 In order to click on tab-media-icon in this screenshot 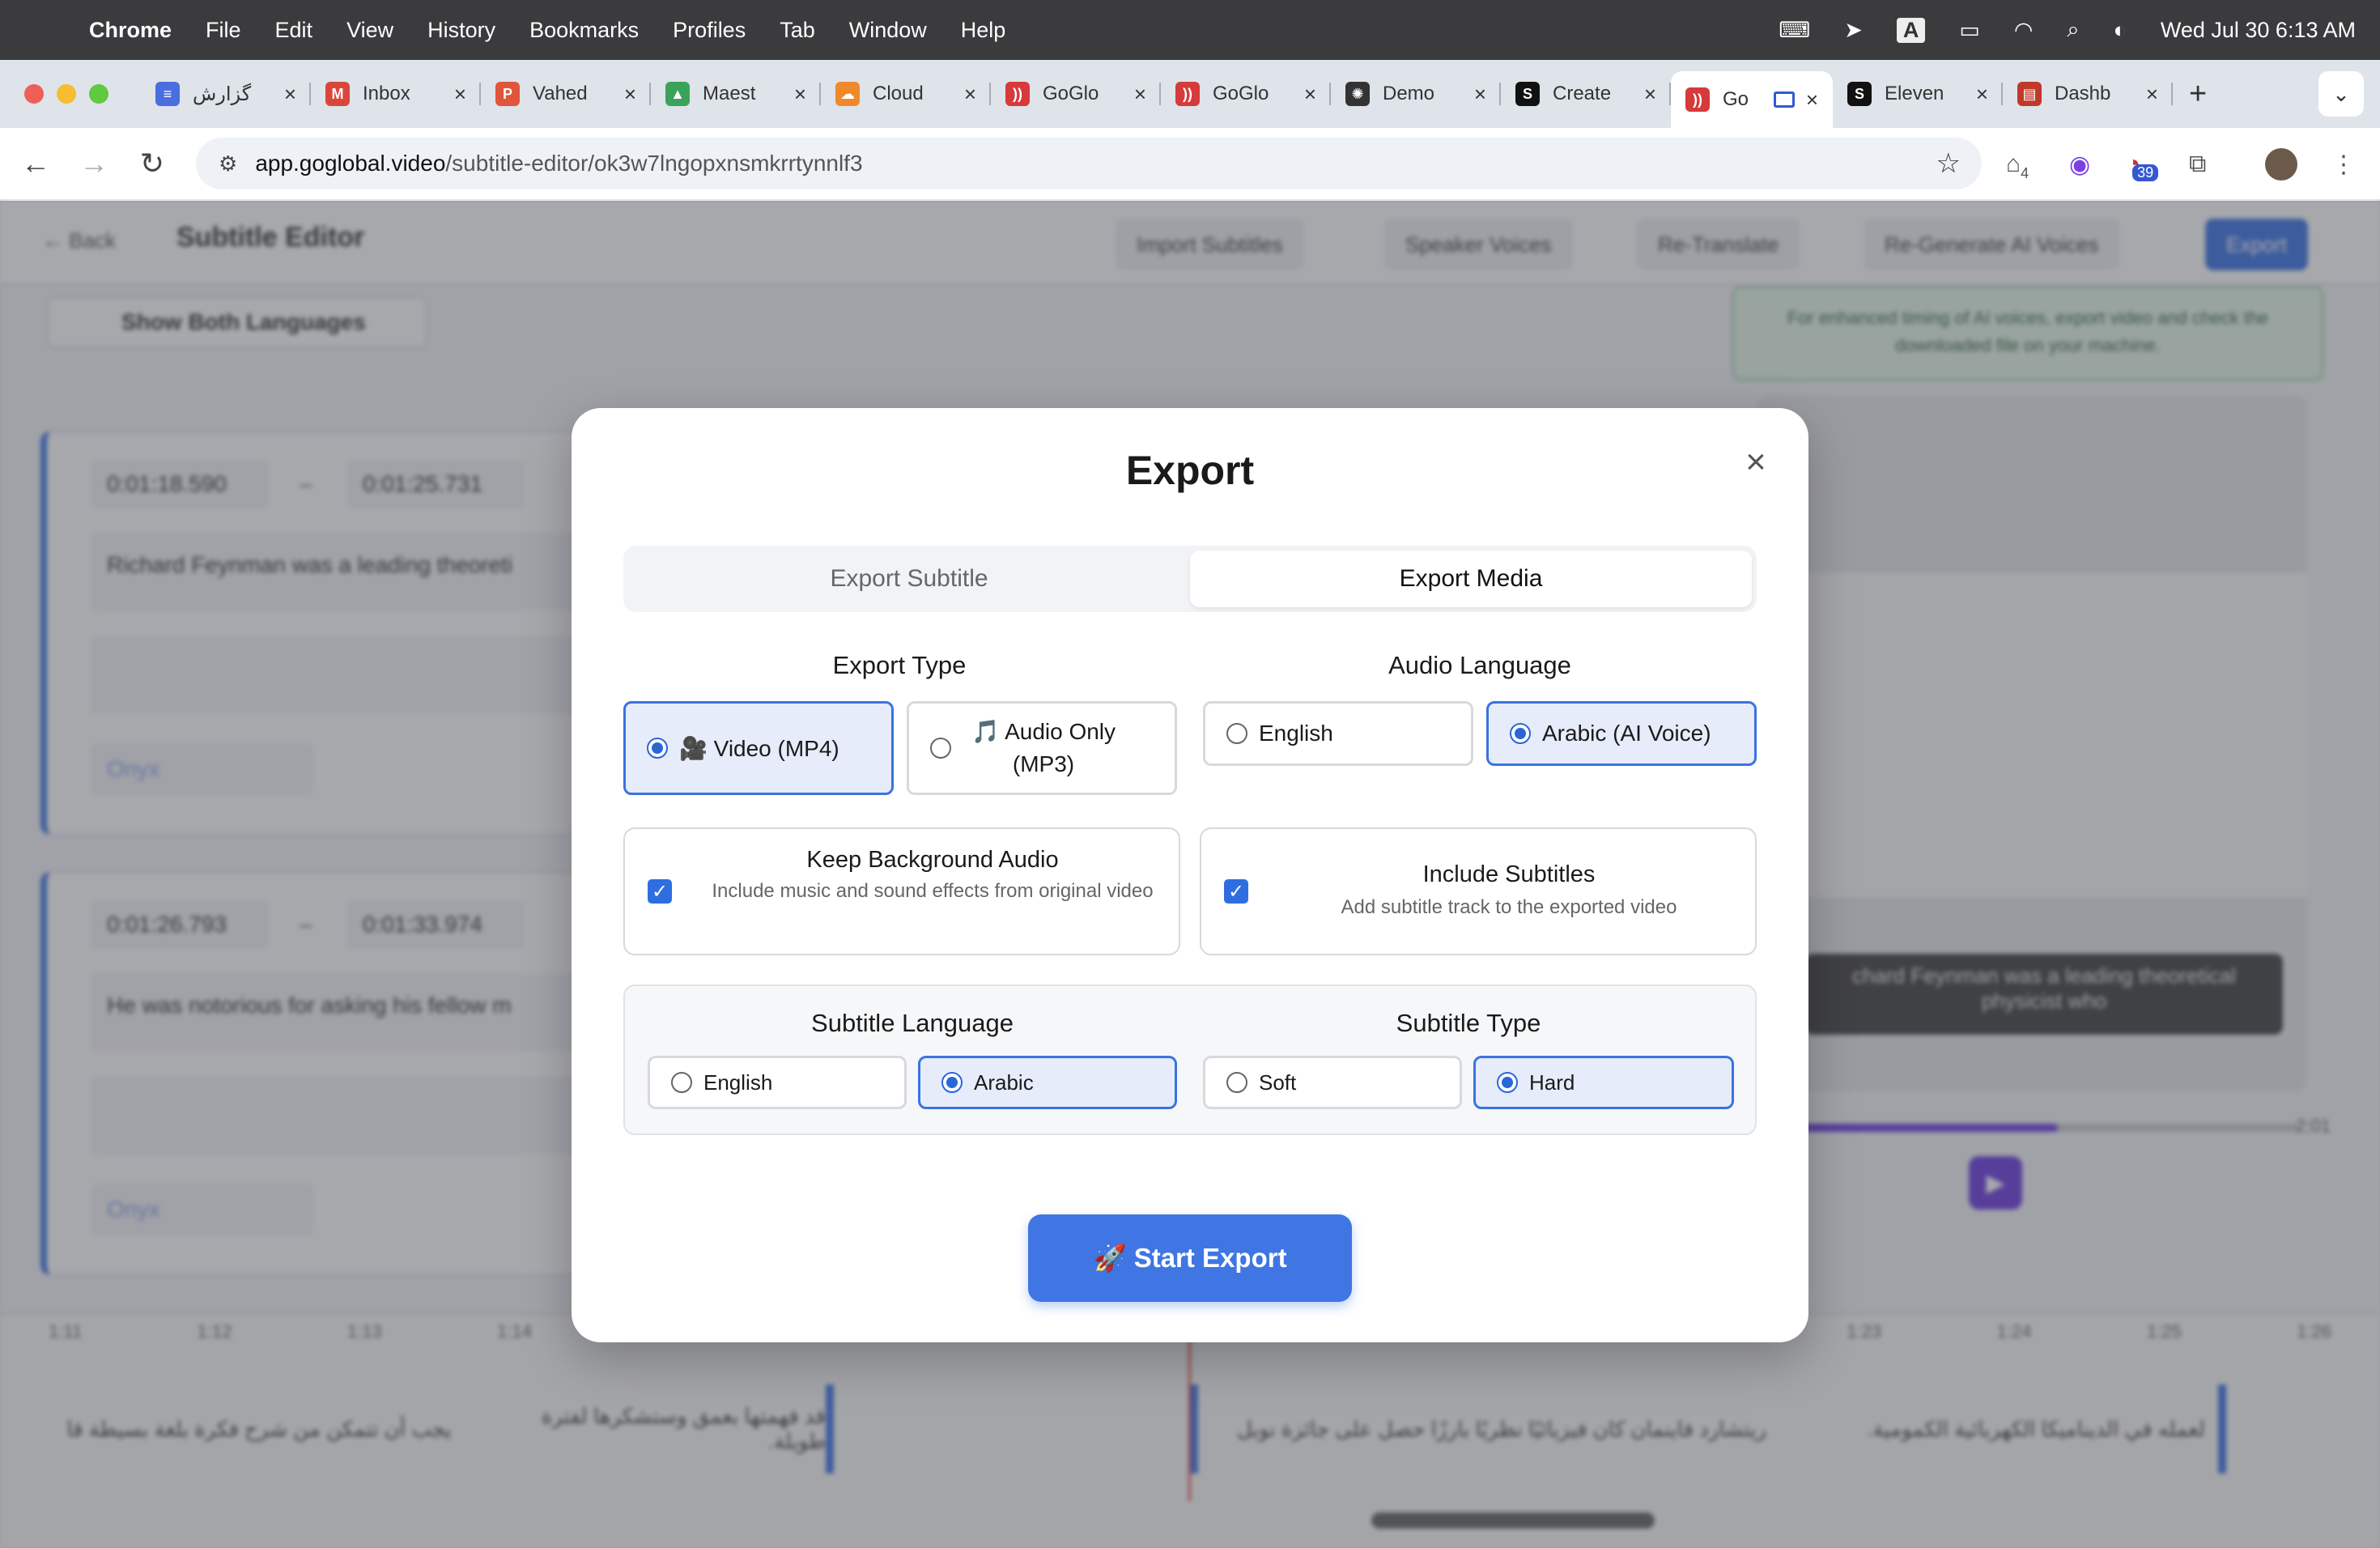, I will do `click(1784, 100)`.